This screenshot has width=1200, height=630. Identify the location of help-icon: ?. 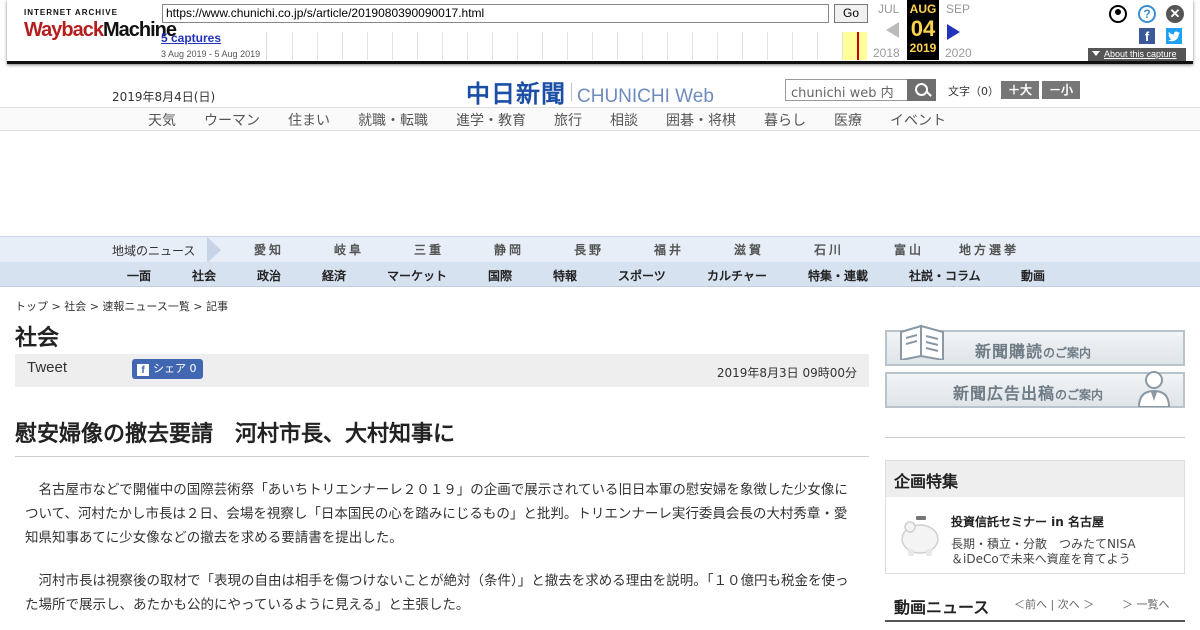
(1147, 14).